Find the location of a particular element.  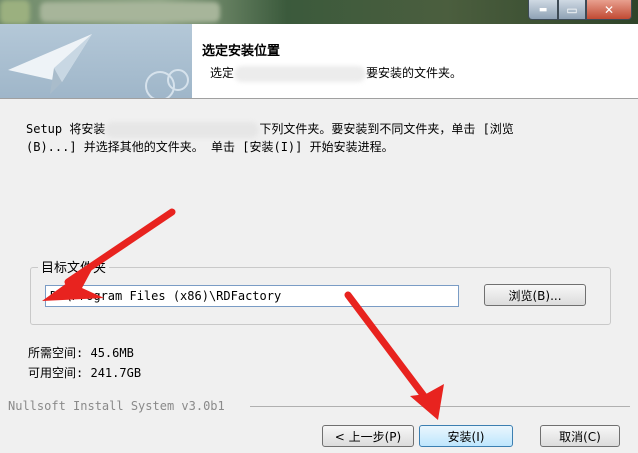

page-subtitle: 选定 要安装的文件夹。 is located at coordinates (336, 73).